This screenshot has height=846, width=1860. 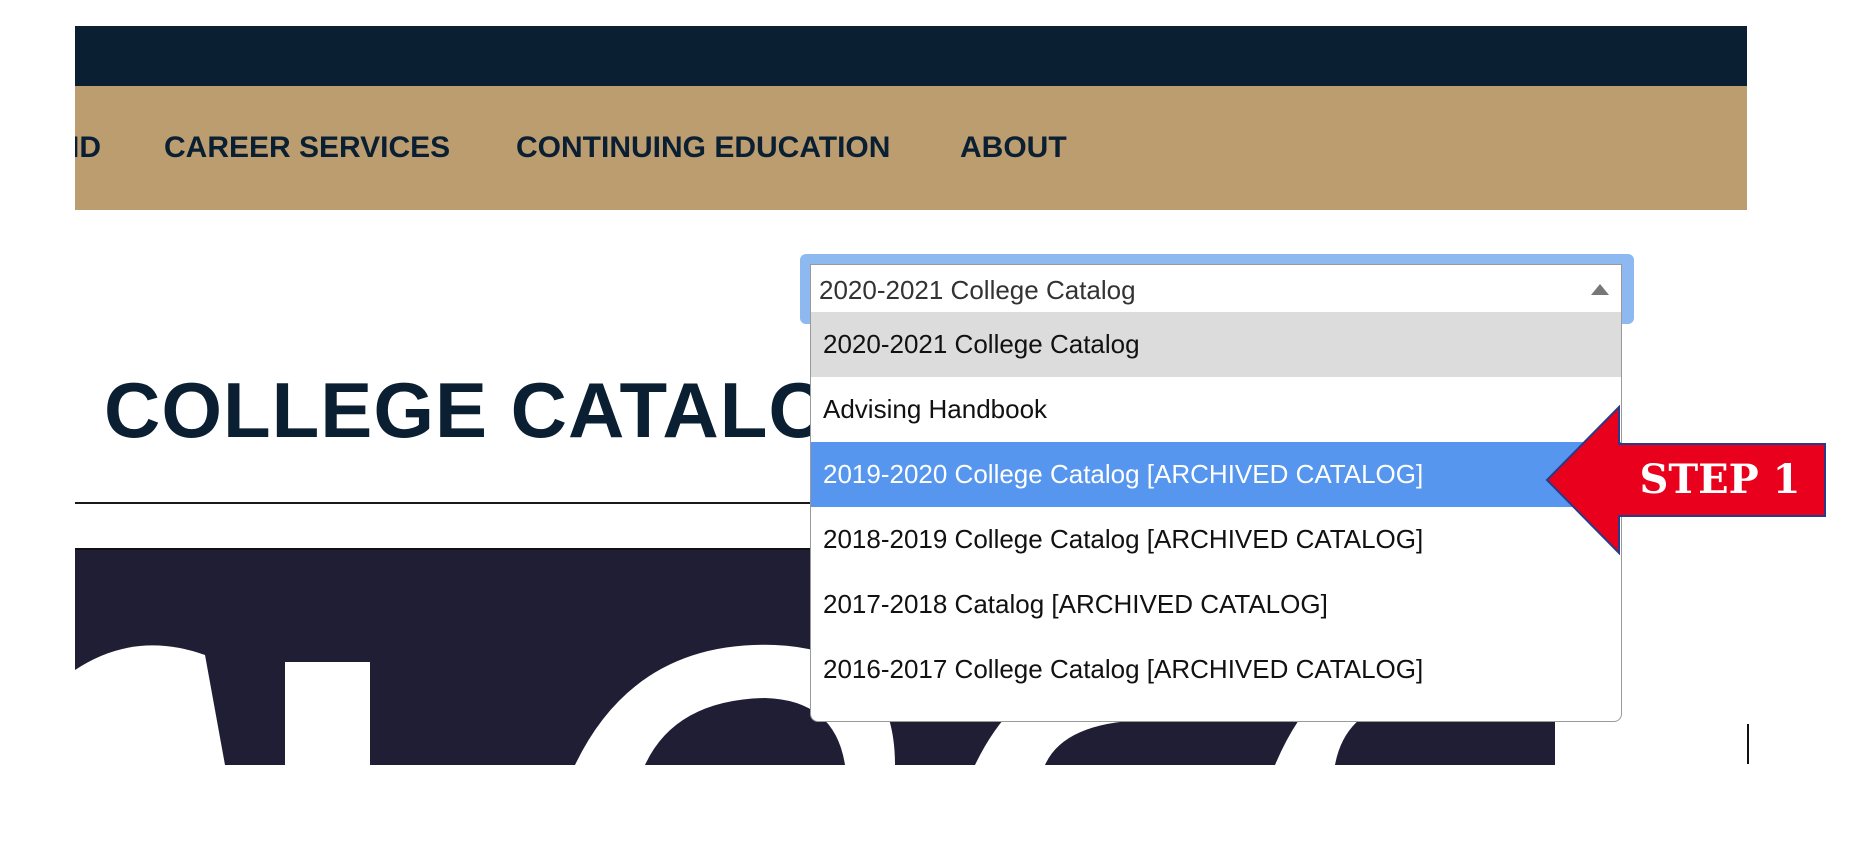 I want to click on step-label: STEP 1, so click(x=1720, y=479).